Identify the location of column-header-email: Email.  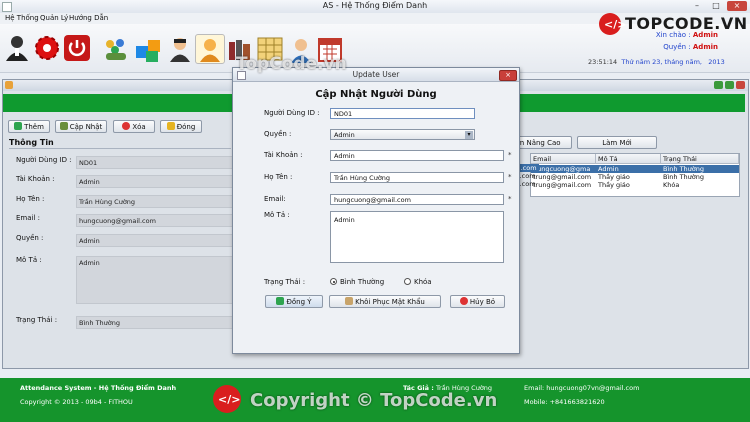
(563, 159).